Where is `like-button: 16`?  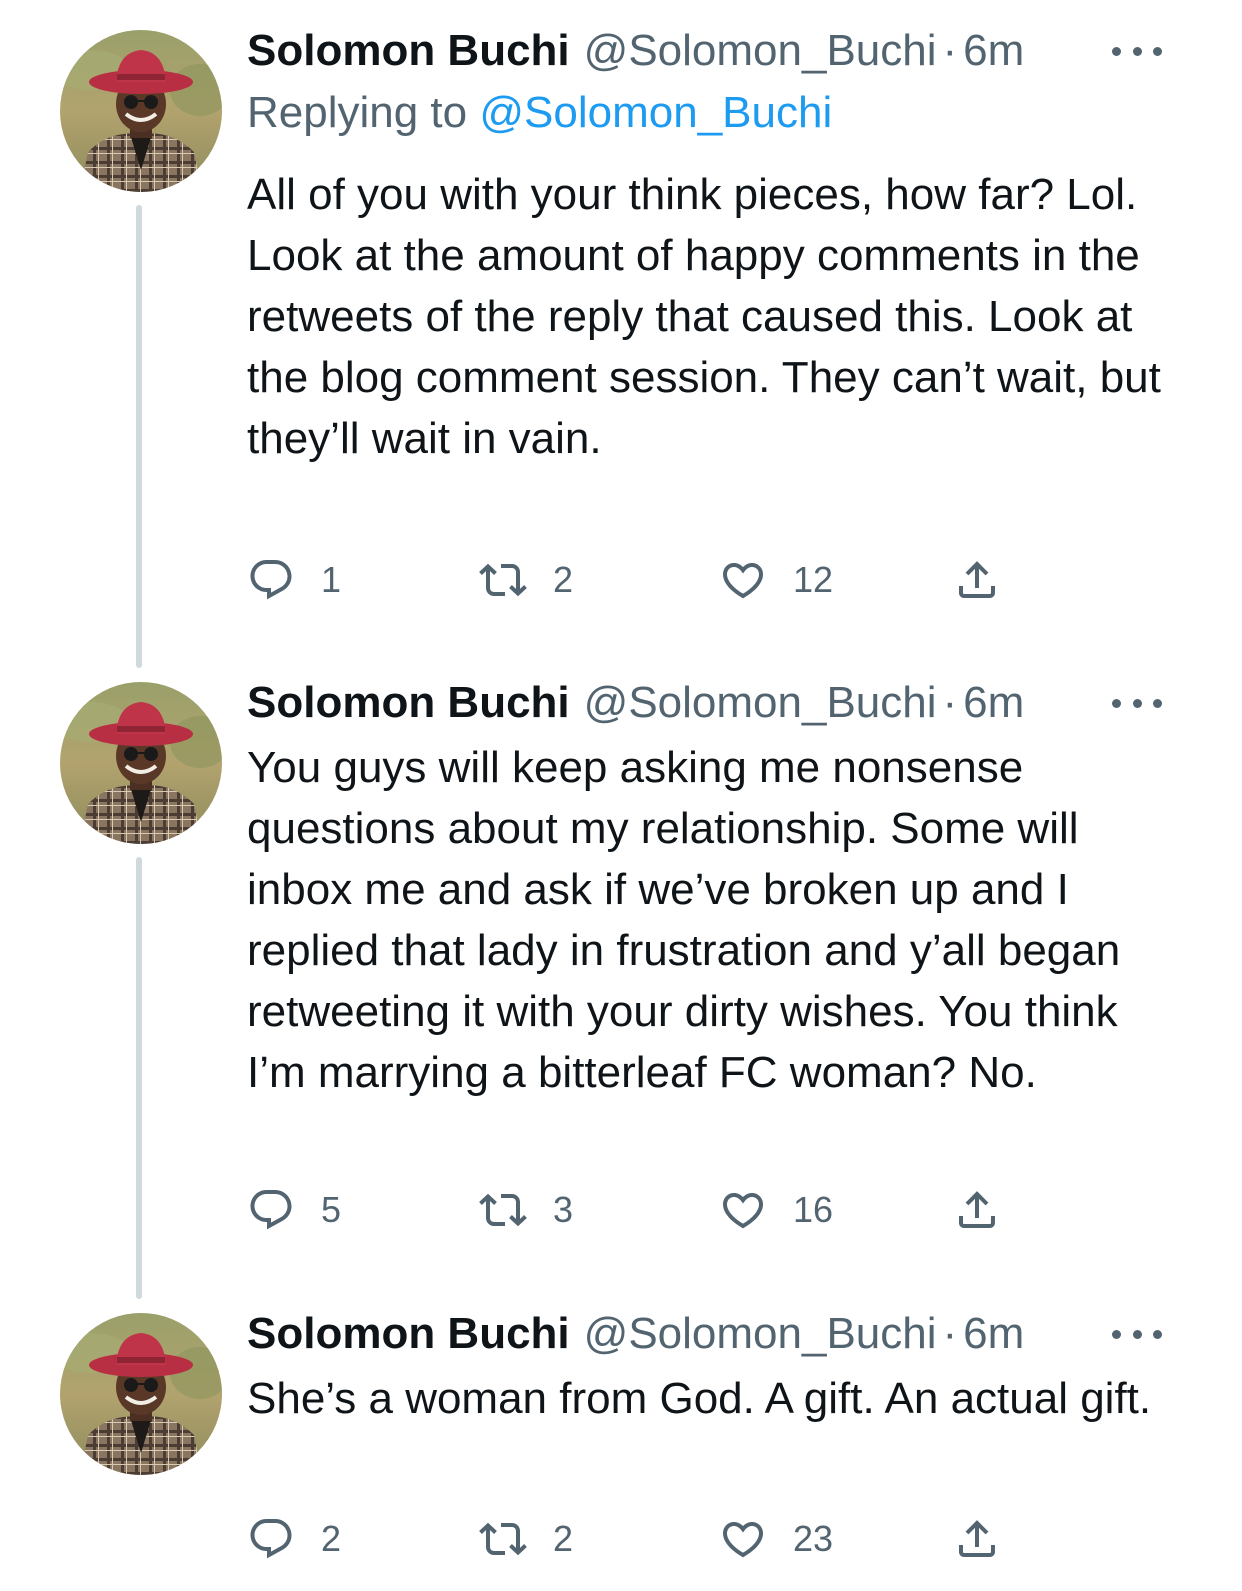 like-button: 16 is located at coordinates (776, 1210).